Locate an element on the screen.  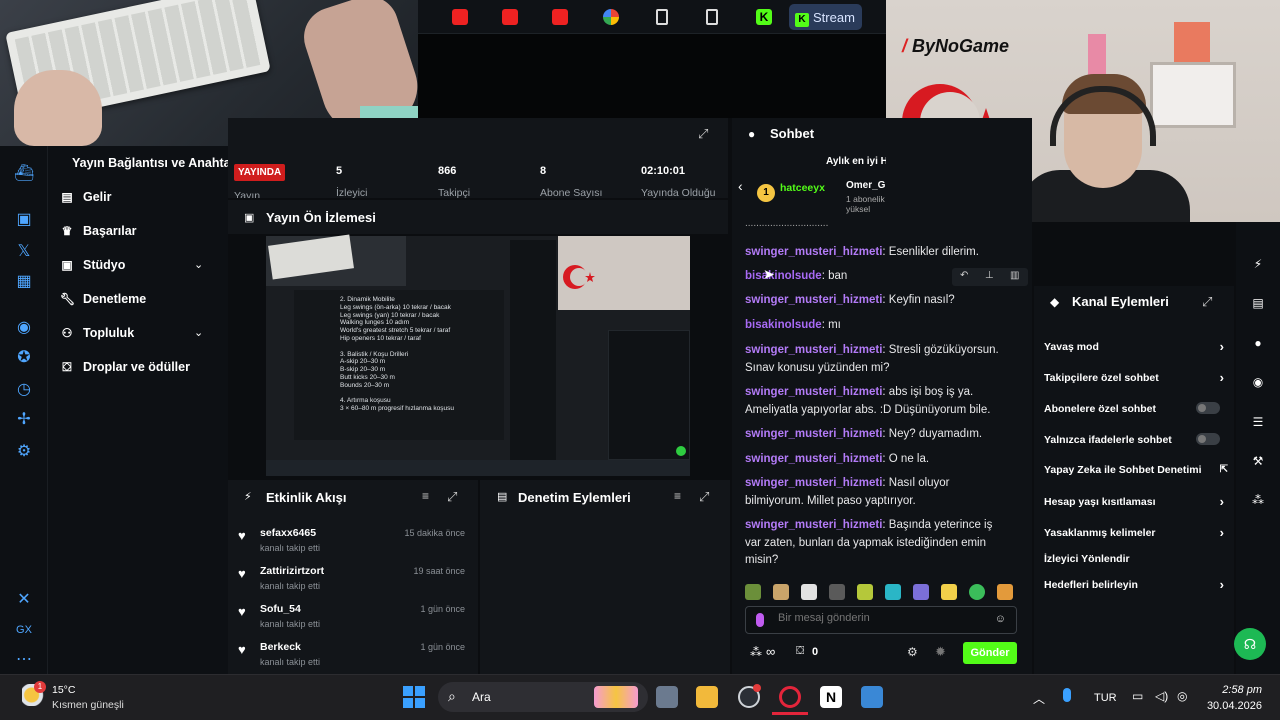
volume-icon: ◁) is located at coordinates (1161, 696).